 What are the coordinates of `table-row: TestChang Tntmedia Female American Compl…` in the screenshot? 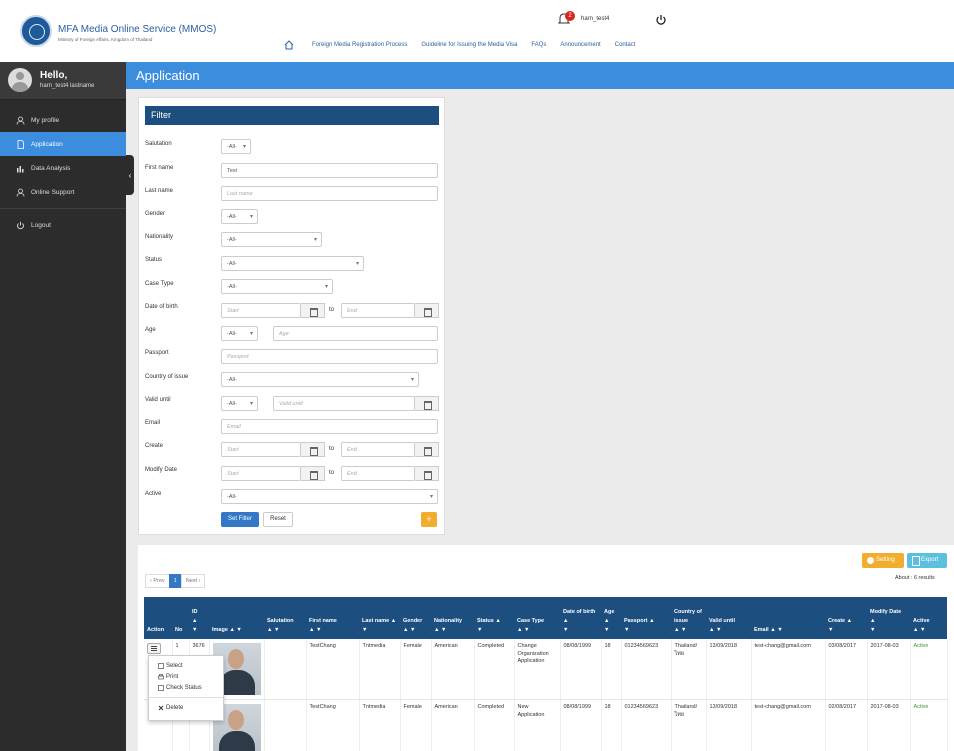 It's located at (546, 725).